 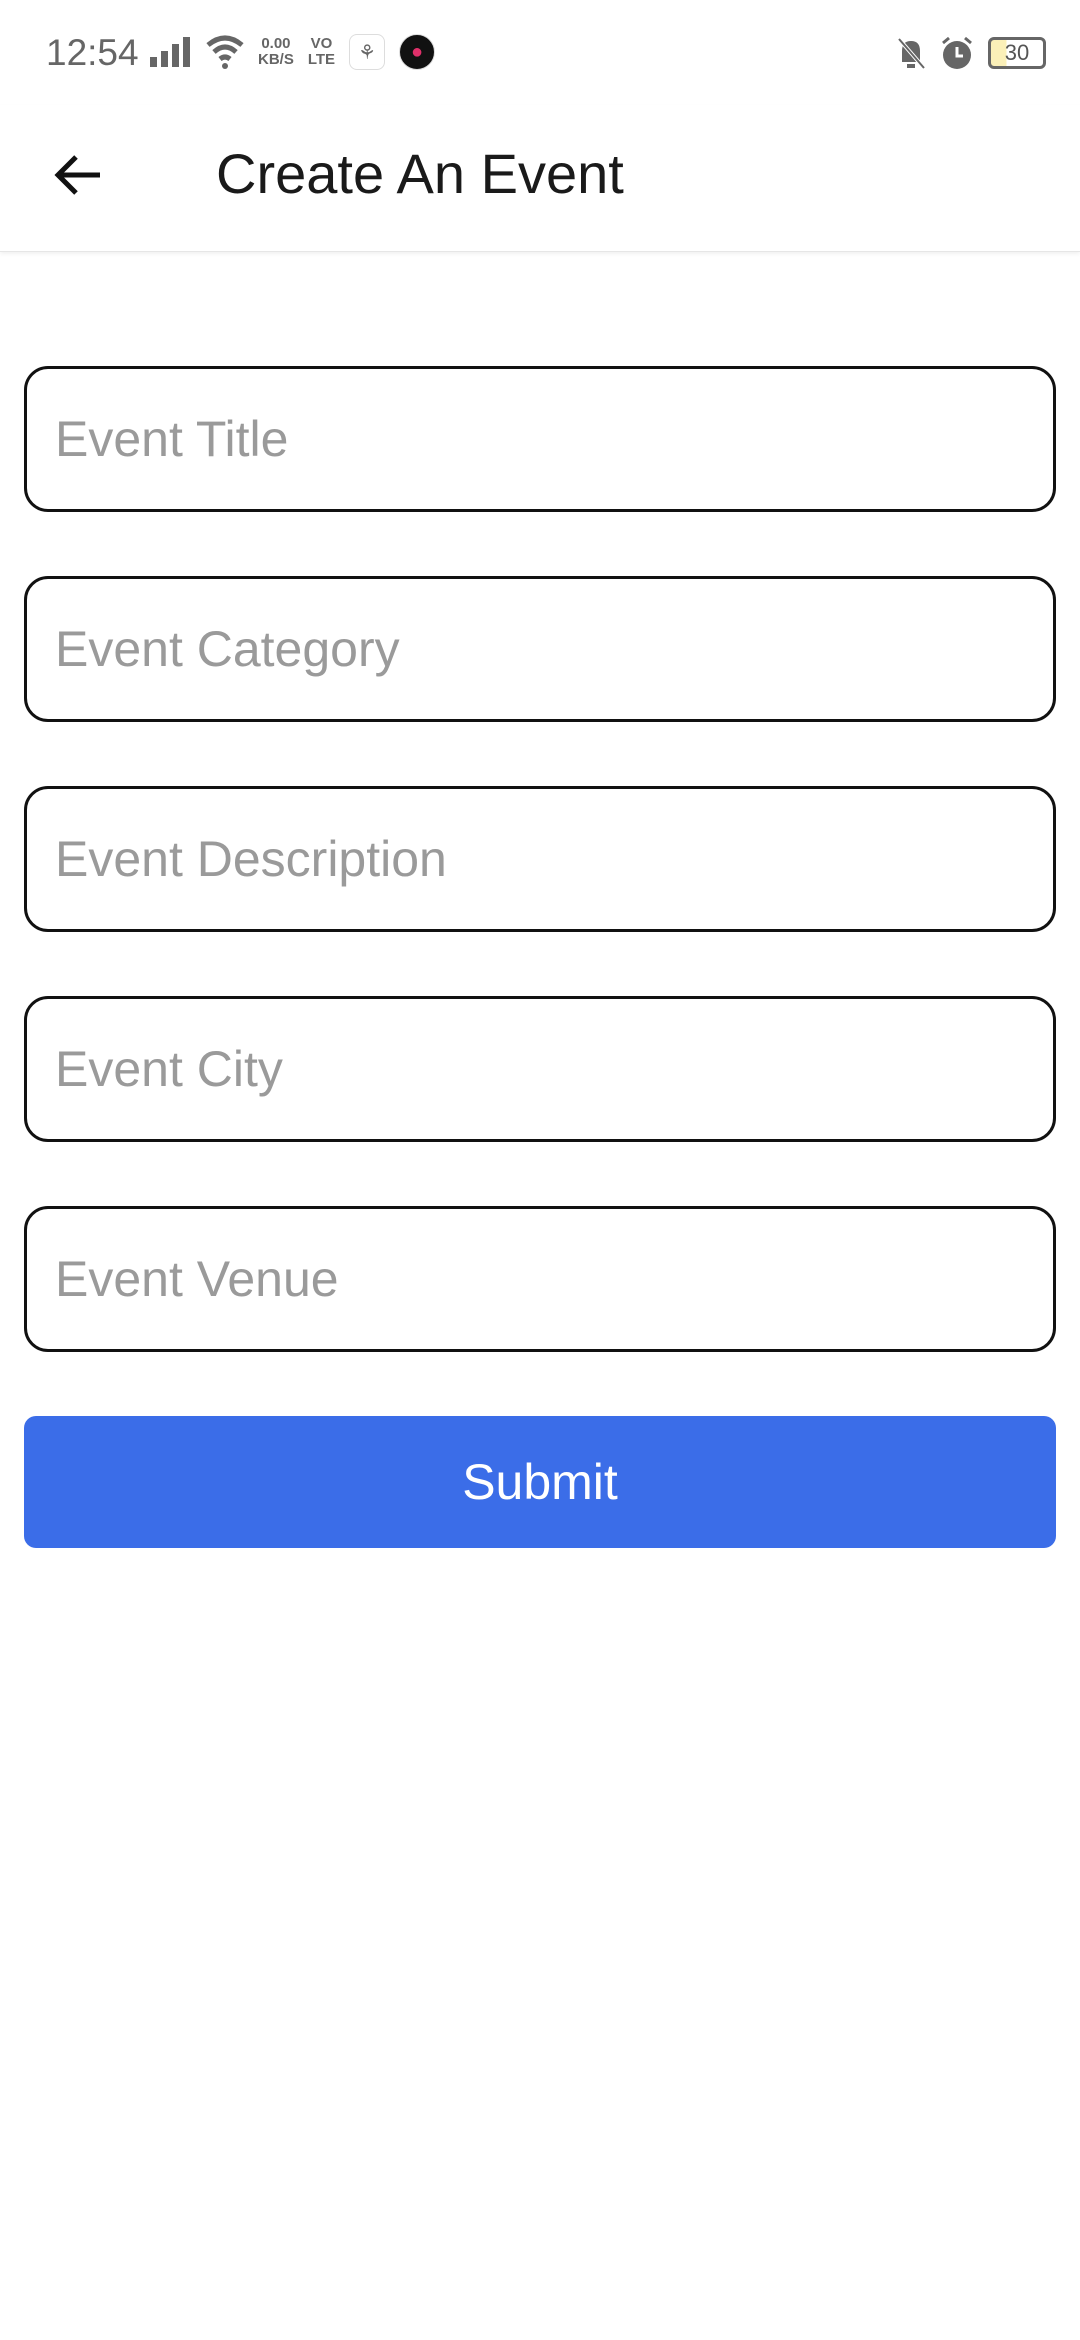 What do you see at coordinates (321, 51) in the screenshot?
I see `volte-indicator: VO LTE` at bounding box center [321, 51].